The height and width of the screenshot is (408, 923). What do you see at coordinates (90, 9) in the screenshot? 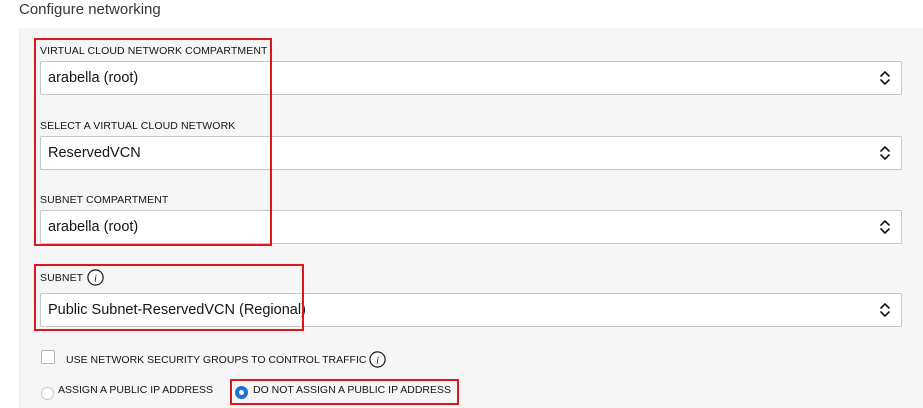
I see `section-title: Configure networking` at bounding box center [90, 9].